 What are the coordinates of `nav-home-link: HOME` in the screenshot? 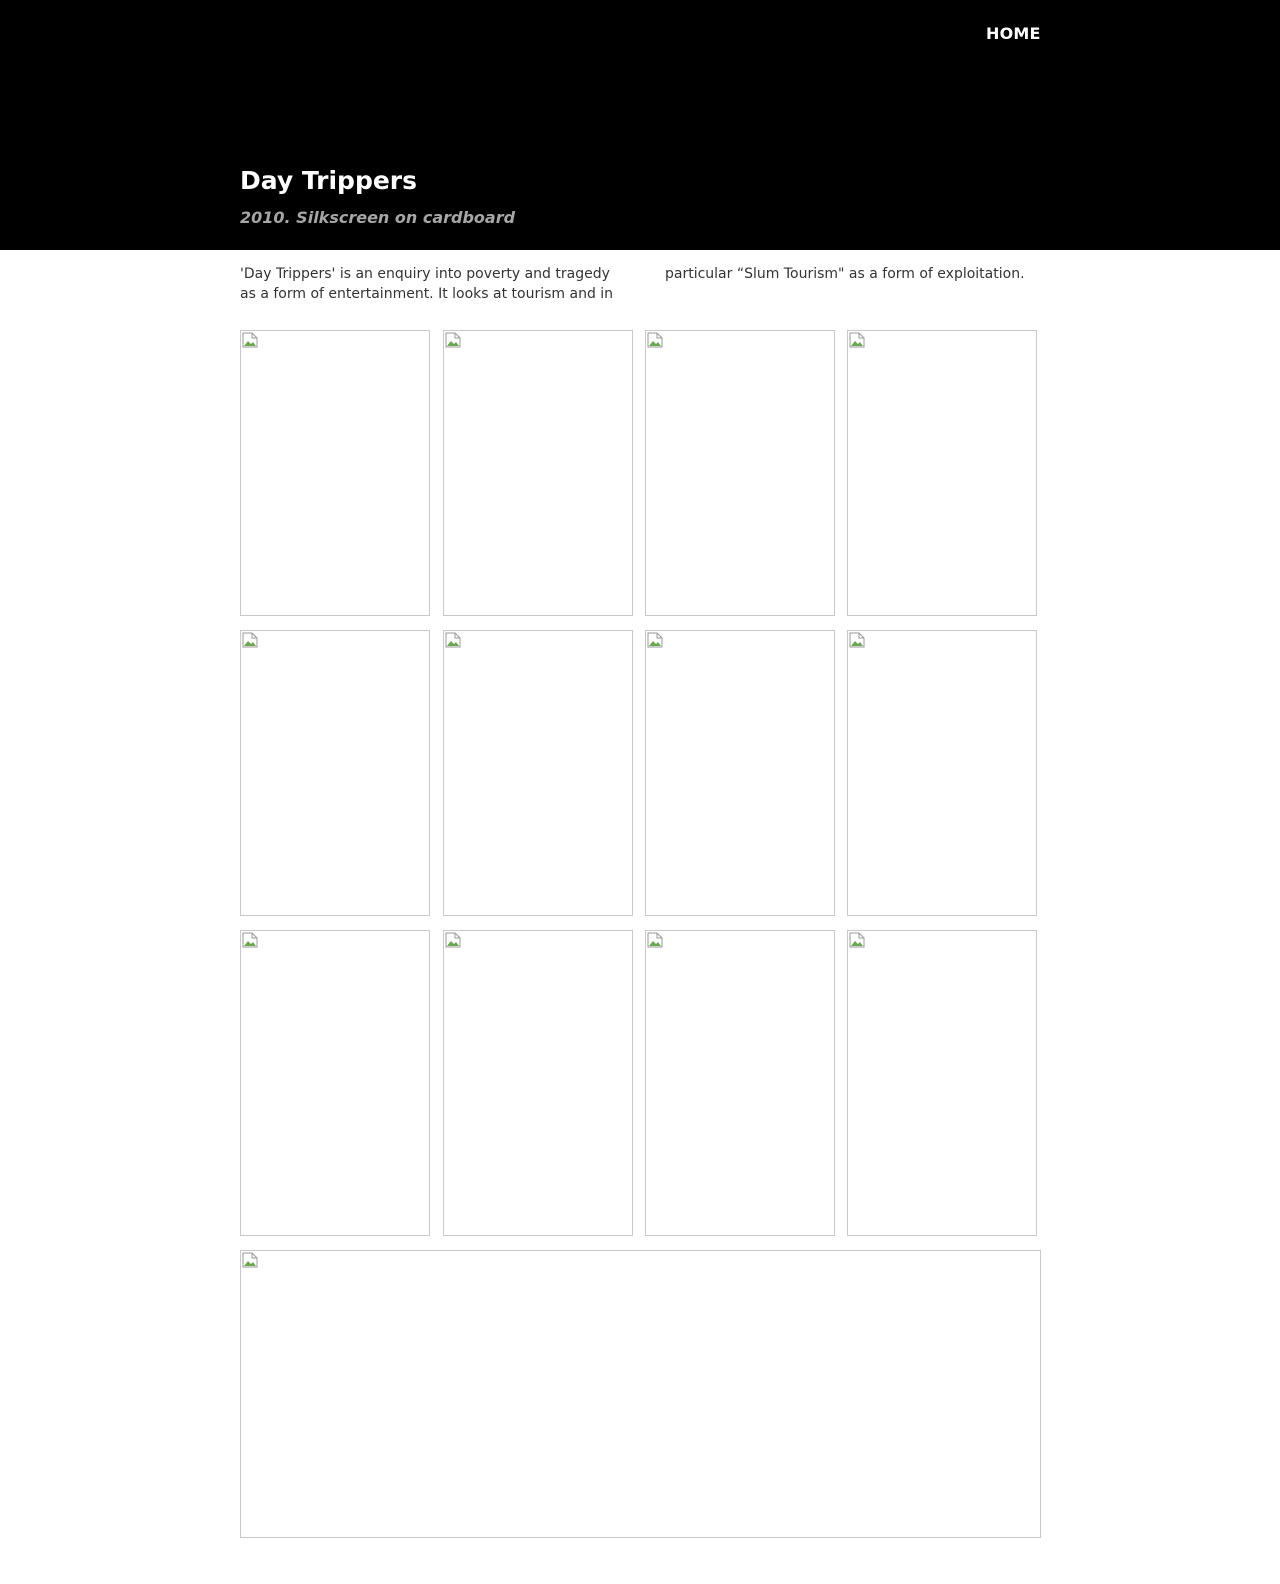 It's located at (1013, 33).